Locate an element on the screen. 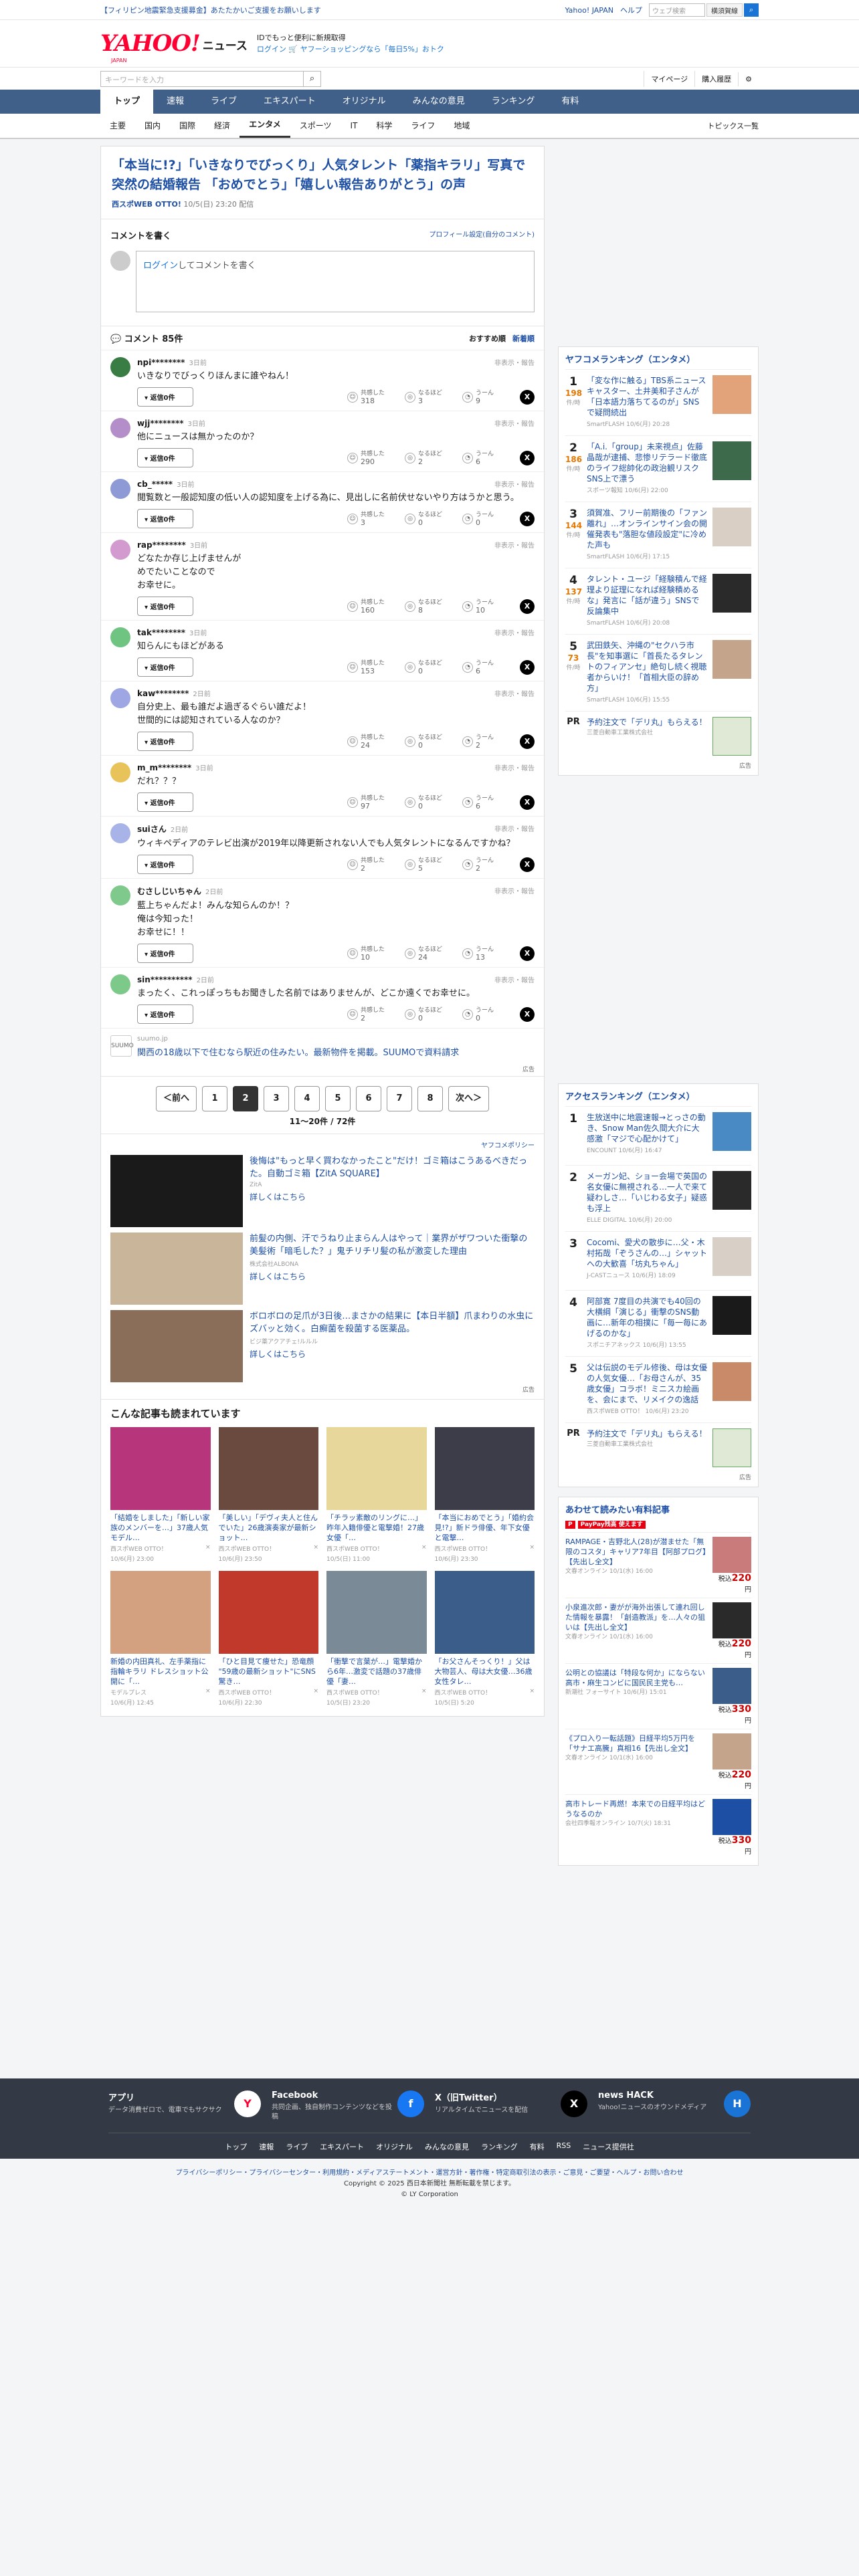  reaction-empathy-button: ☺ 共感した 318 is located at coordinates (373, 397).